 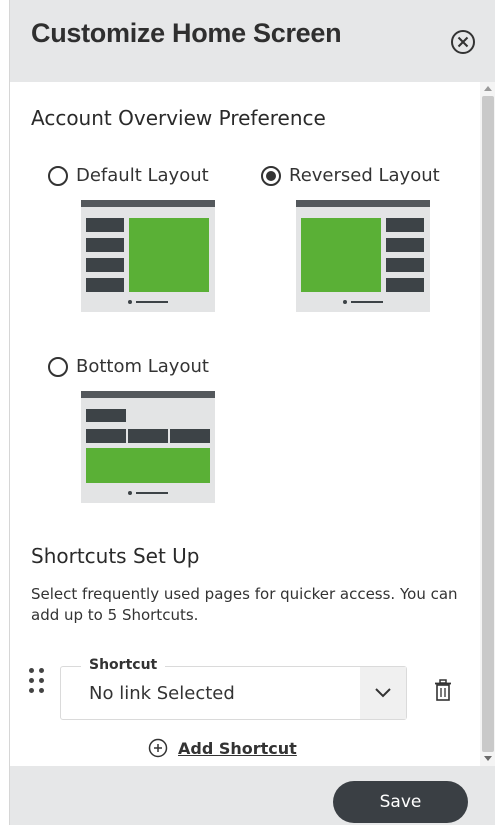 I want to click on radio-button-selected, so click(x=271, y=175).